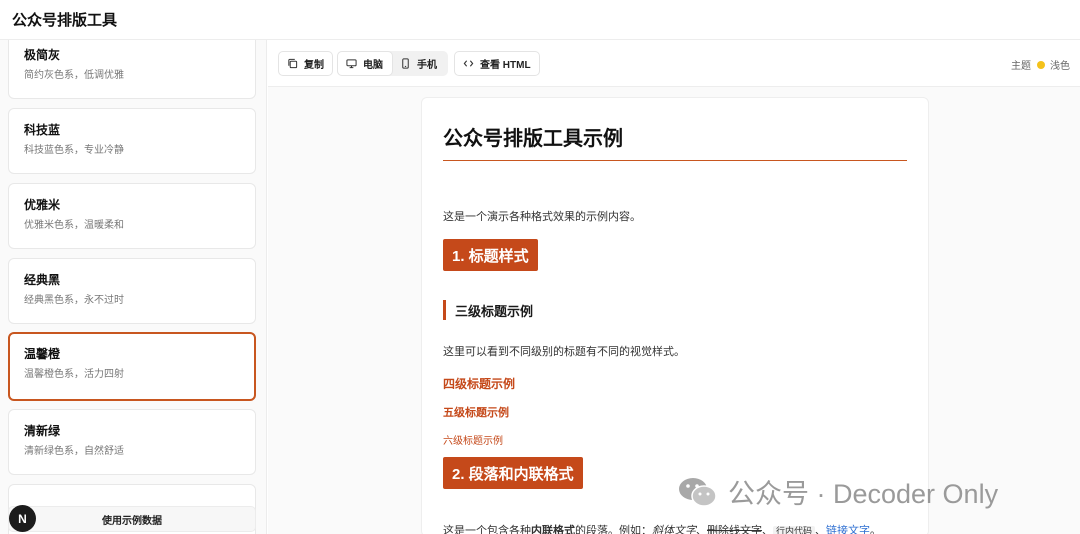 This screenshot has width=1080, height=534. Describe the element at coordinates (488, 310) in the screenshot. I see `preview-h3: 三级标题示例` at that location.